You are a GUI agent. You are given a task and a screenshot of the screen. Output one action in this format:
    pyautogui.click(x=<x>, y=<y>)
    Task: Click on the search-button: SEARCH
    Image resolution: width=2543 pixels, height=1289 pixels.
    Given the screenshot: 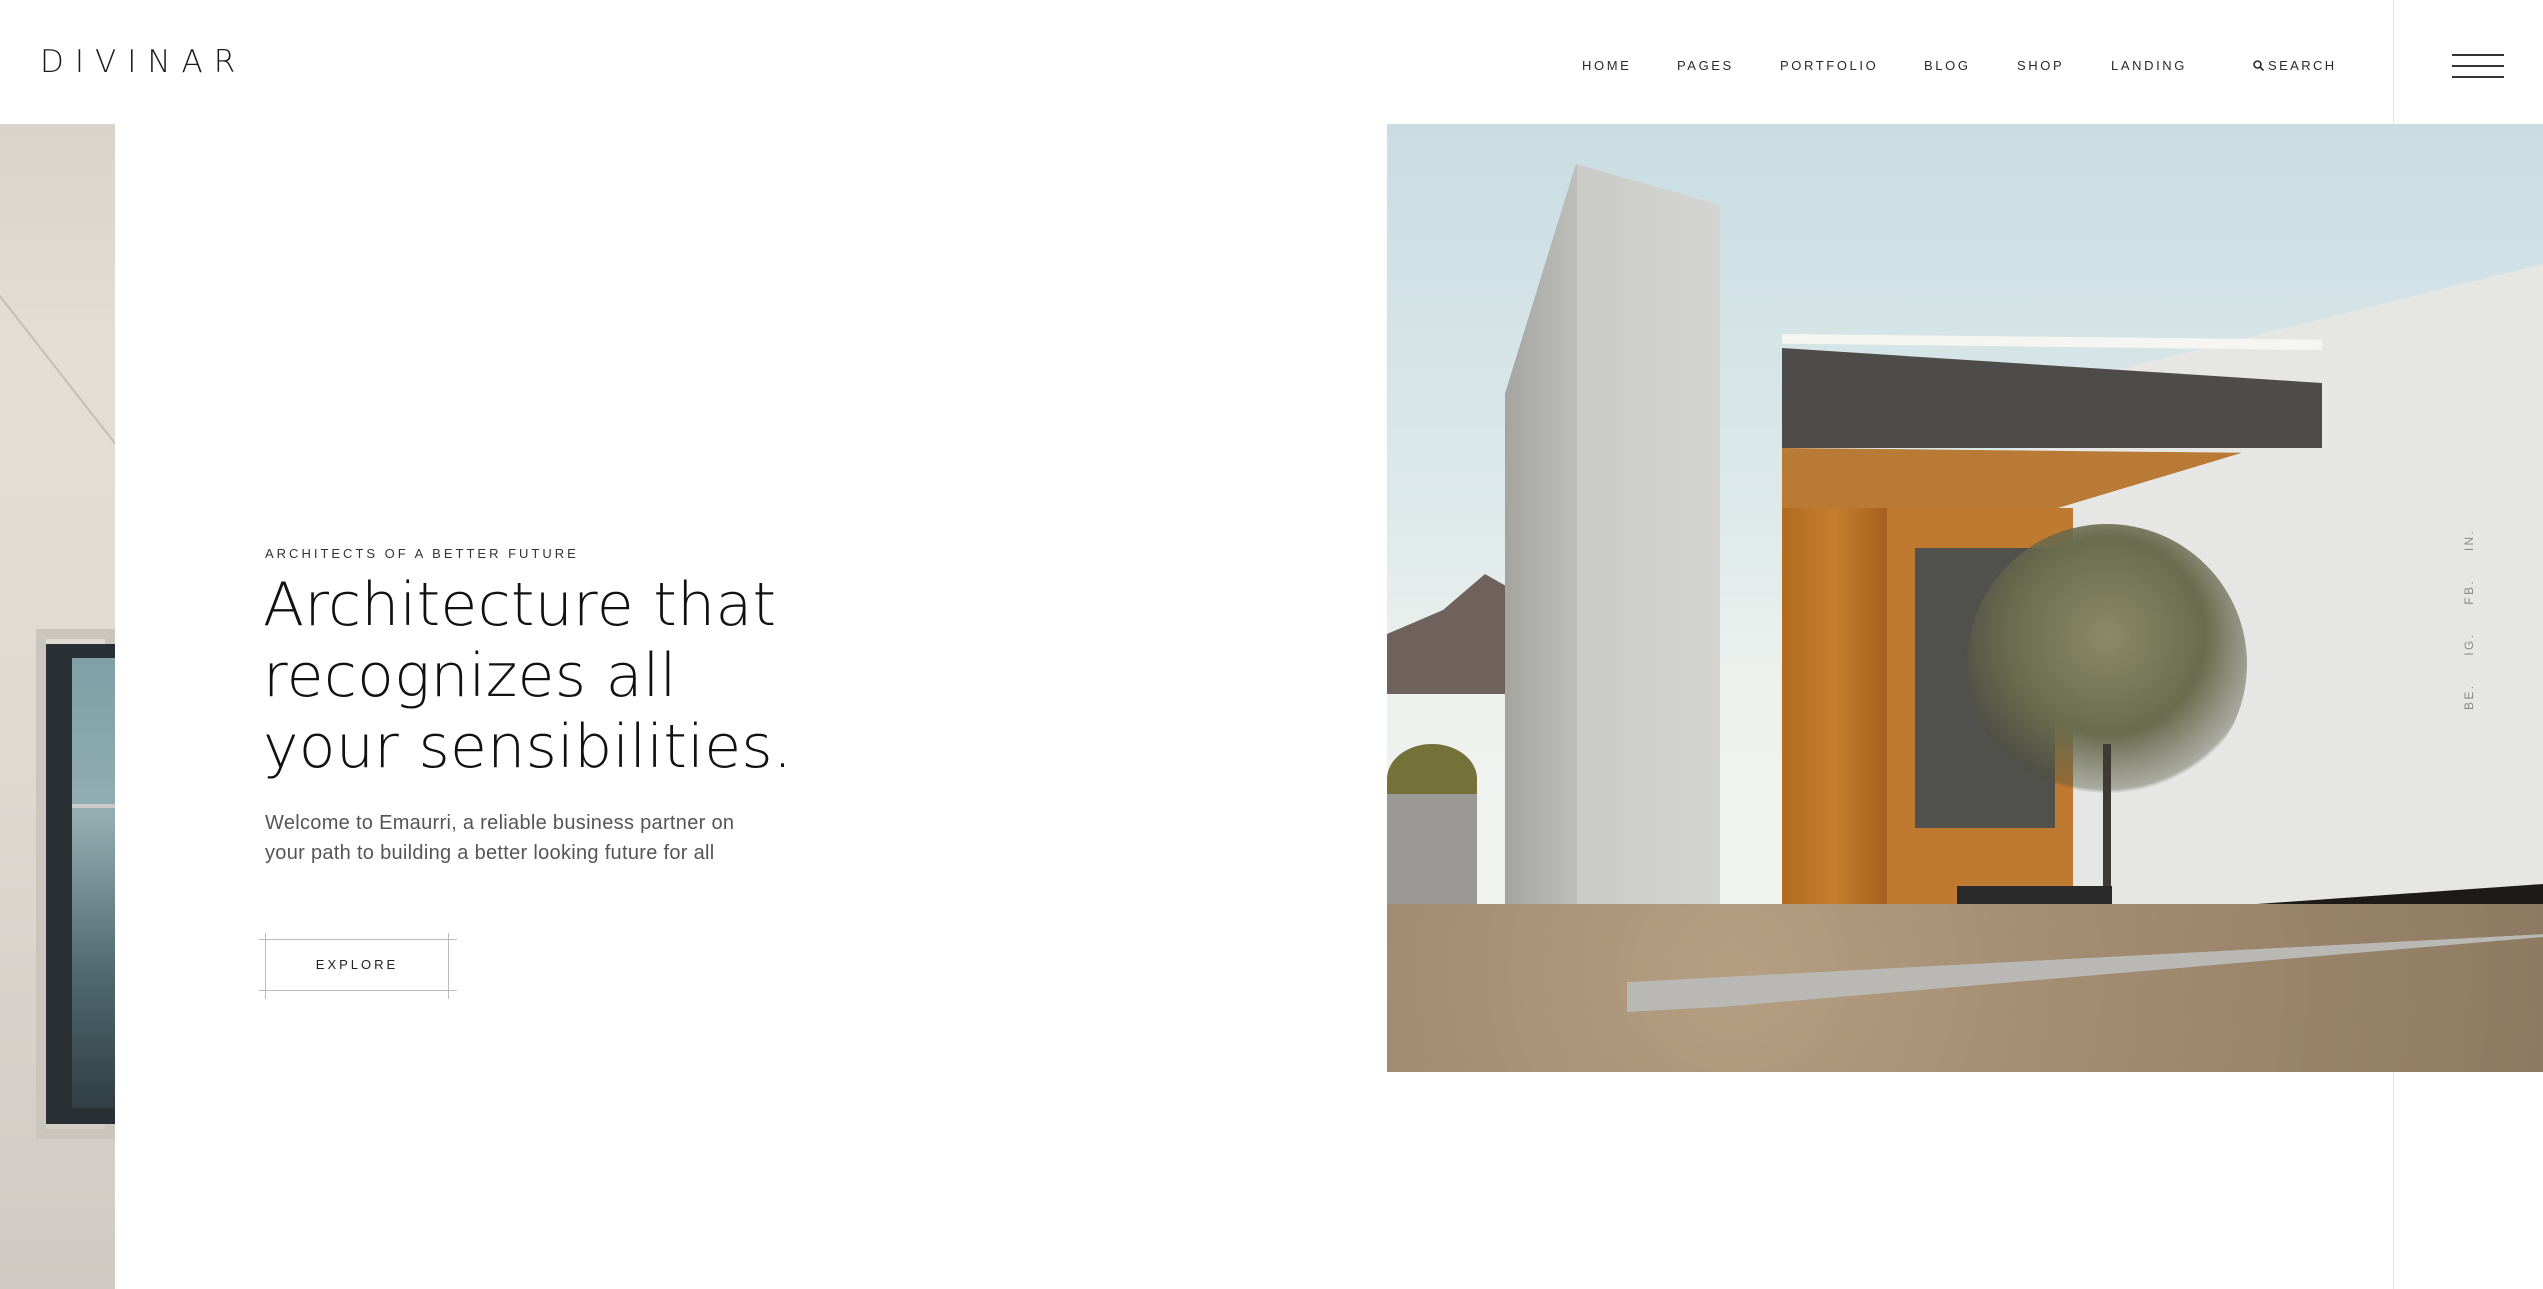 What is the action you would take?
    pyautogui.click(x=2295, y=65)
    